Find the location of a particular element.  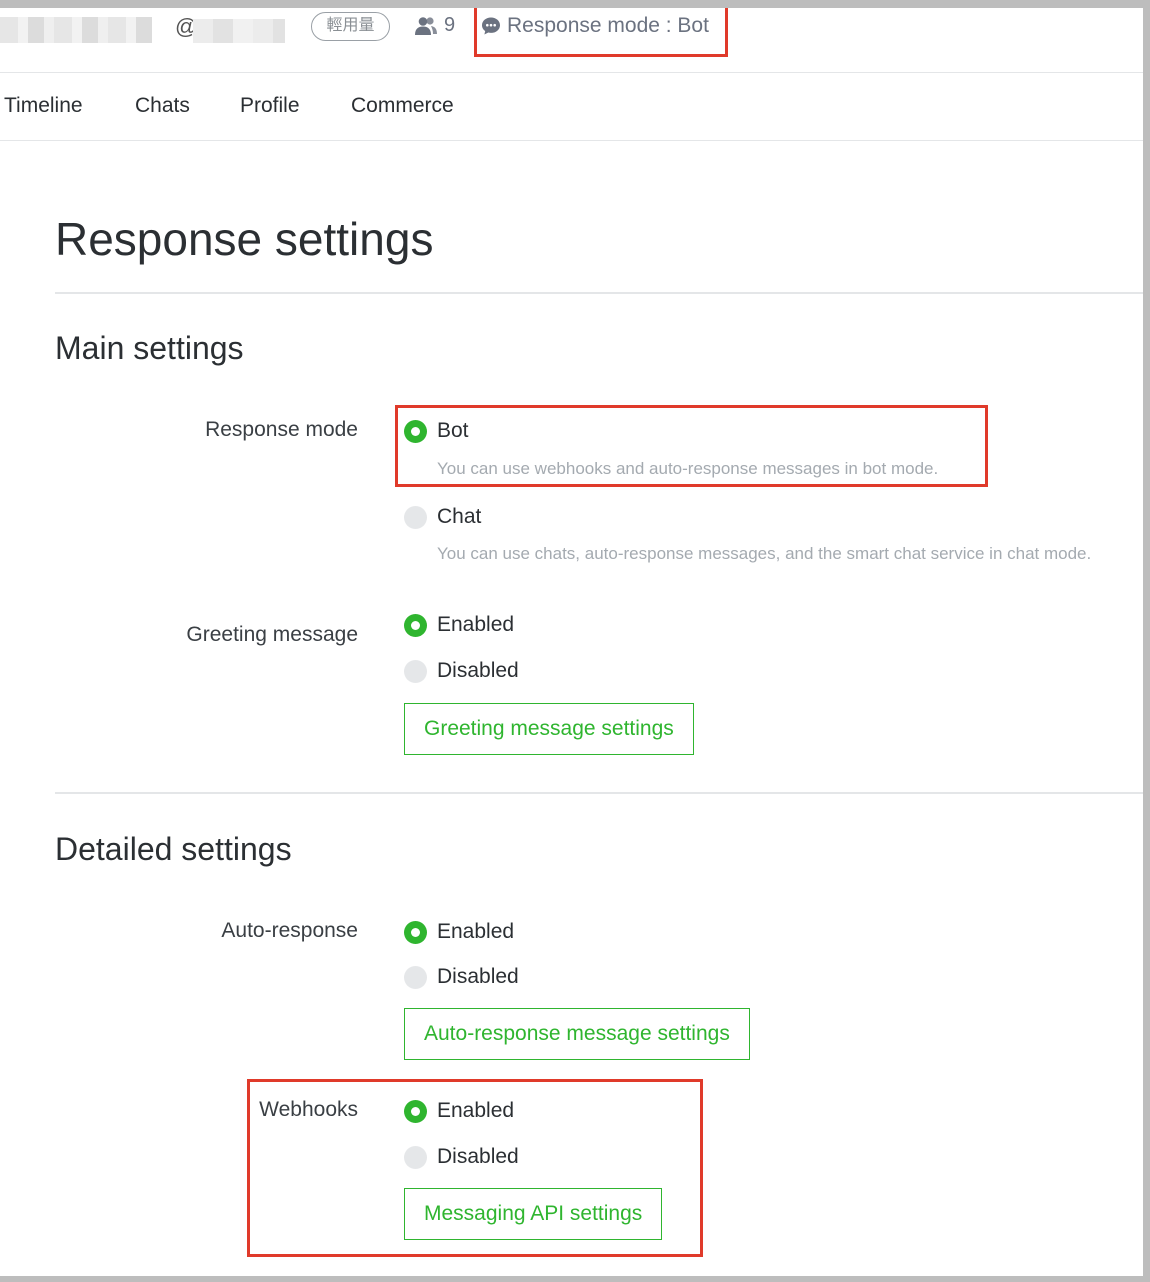

detailed-settings-heading: Detailed settings is located at coordinates (173, 849).